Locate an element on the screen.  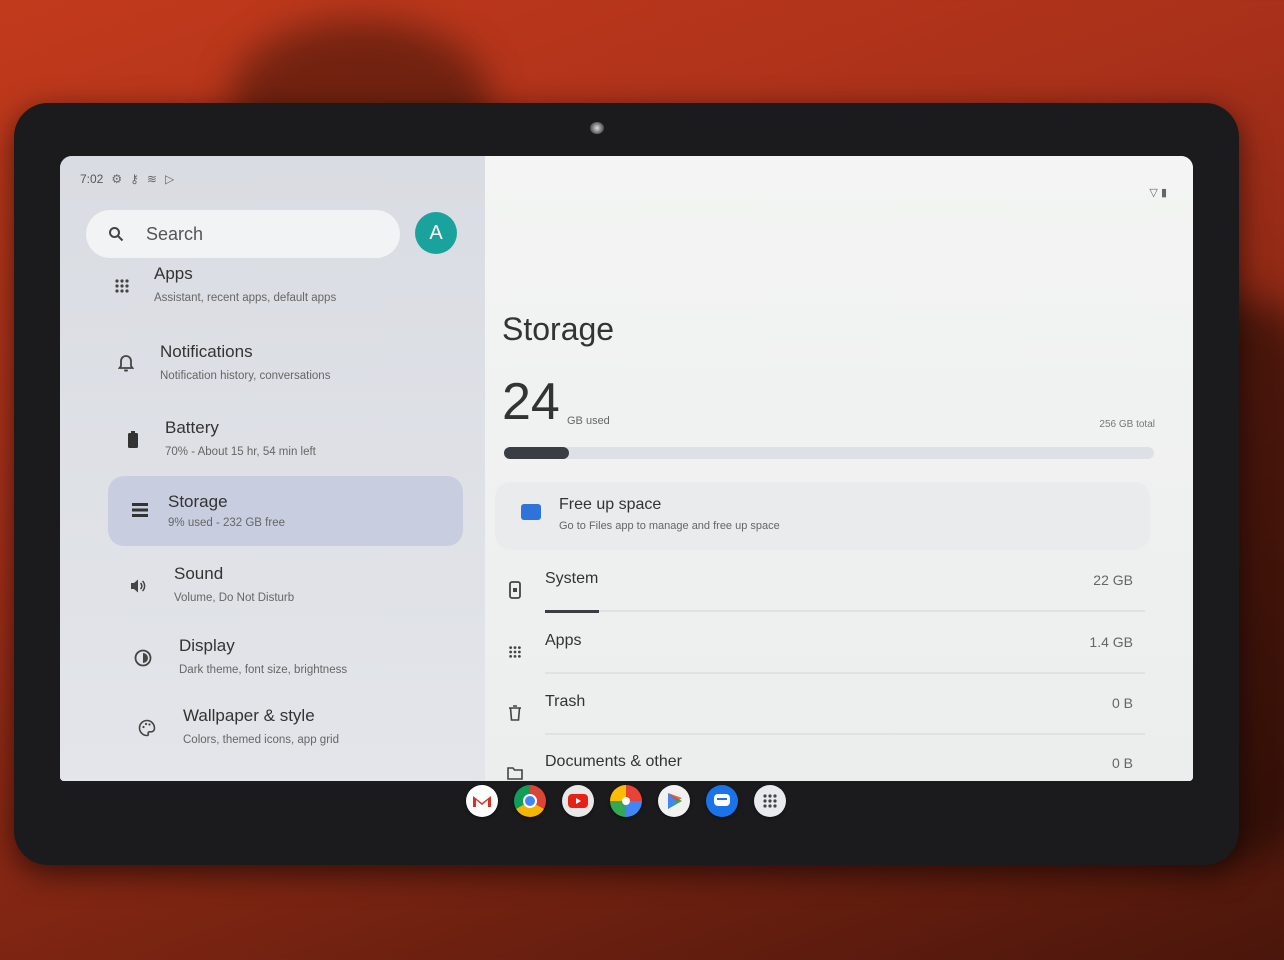
sidebar-item-subtitle: Colors, themed icons, app grid is located at coordinates (261, 740).